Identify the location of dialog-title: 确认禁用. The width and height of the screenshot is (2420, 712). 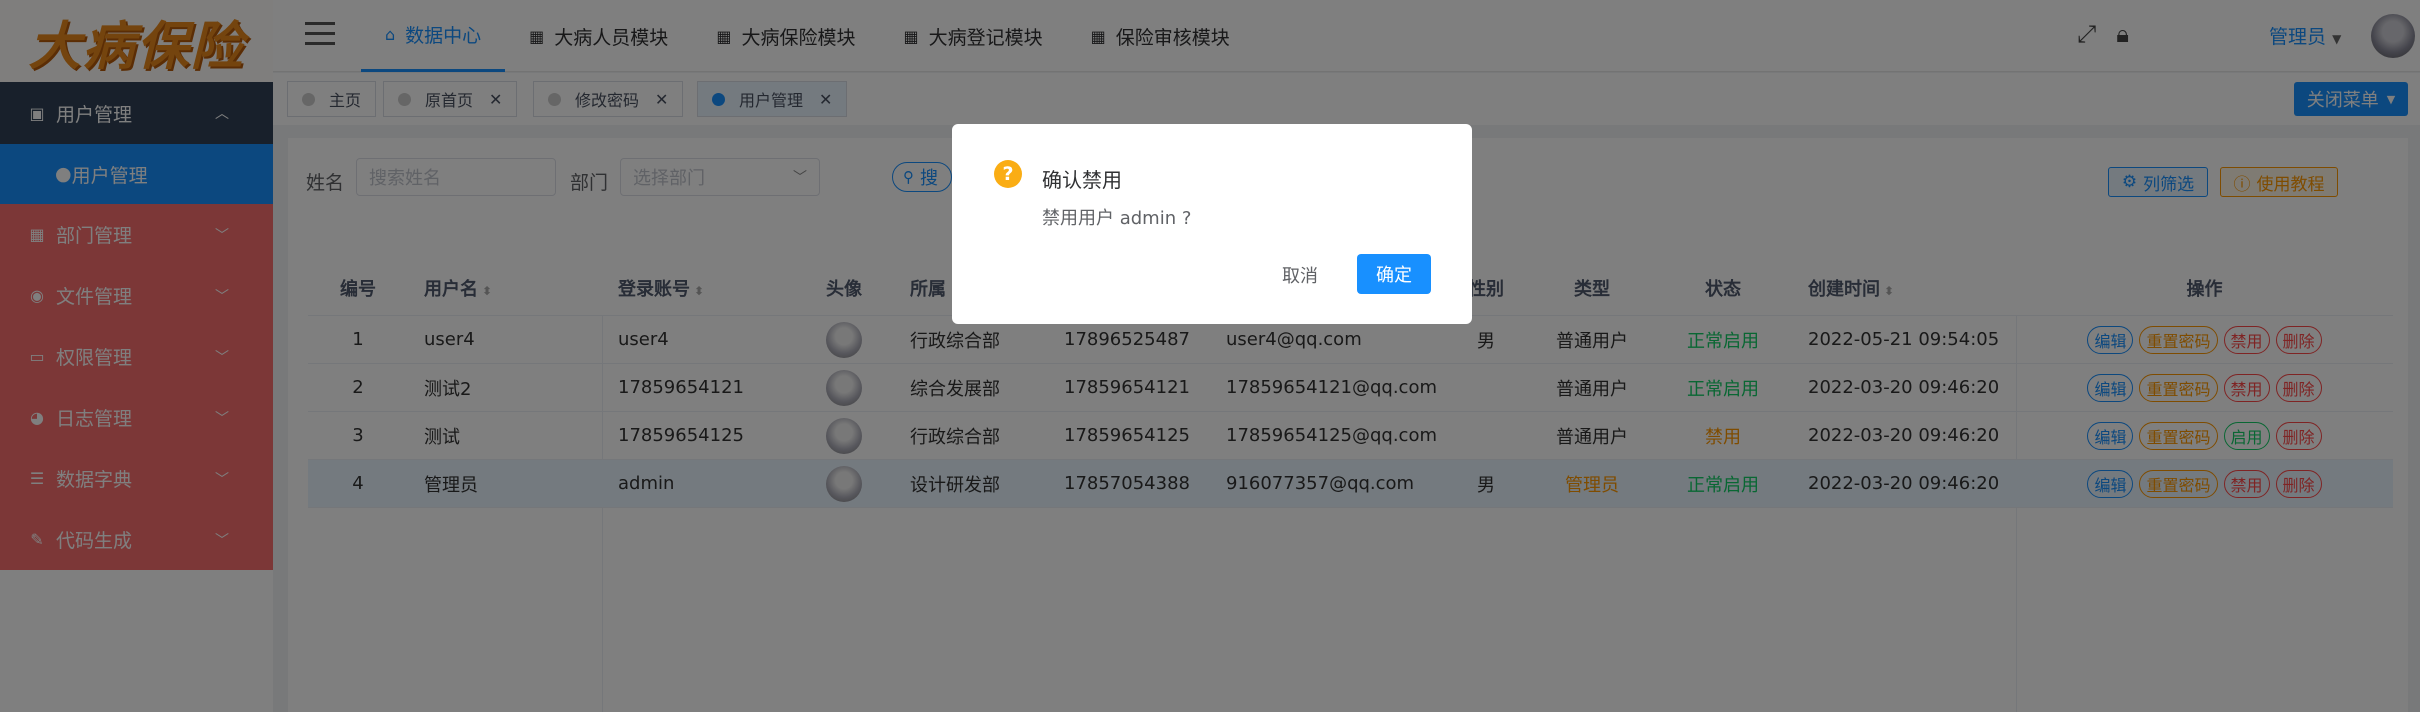
(1082, 180).